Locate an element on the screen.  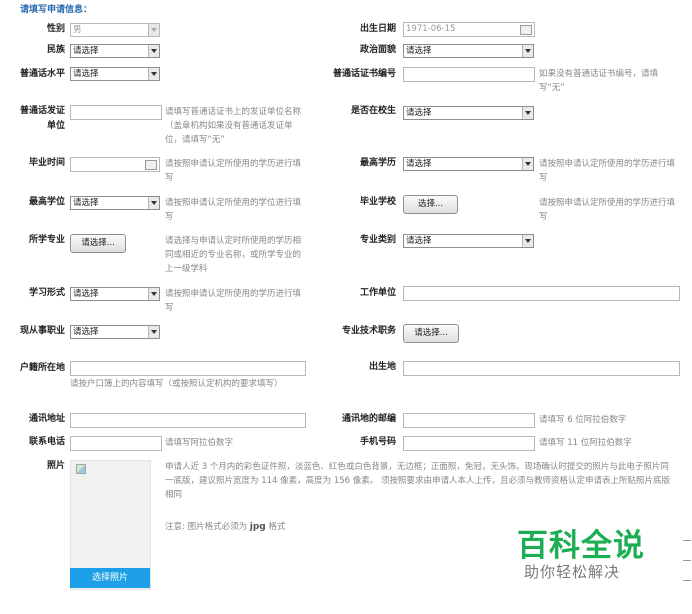
grad-school-label: 毕业学校 is located at coordinates (377, 202).